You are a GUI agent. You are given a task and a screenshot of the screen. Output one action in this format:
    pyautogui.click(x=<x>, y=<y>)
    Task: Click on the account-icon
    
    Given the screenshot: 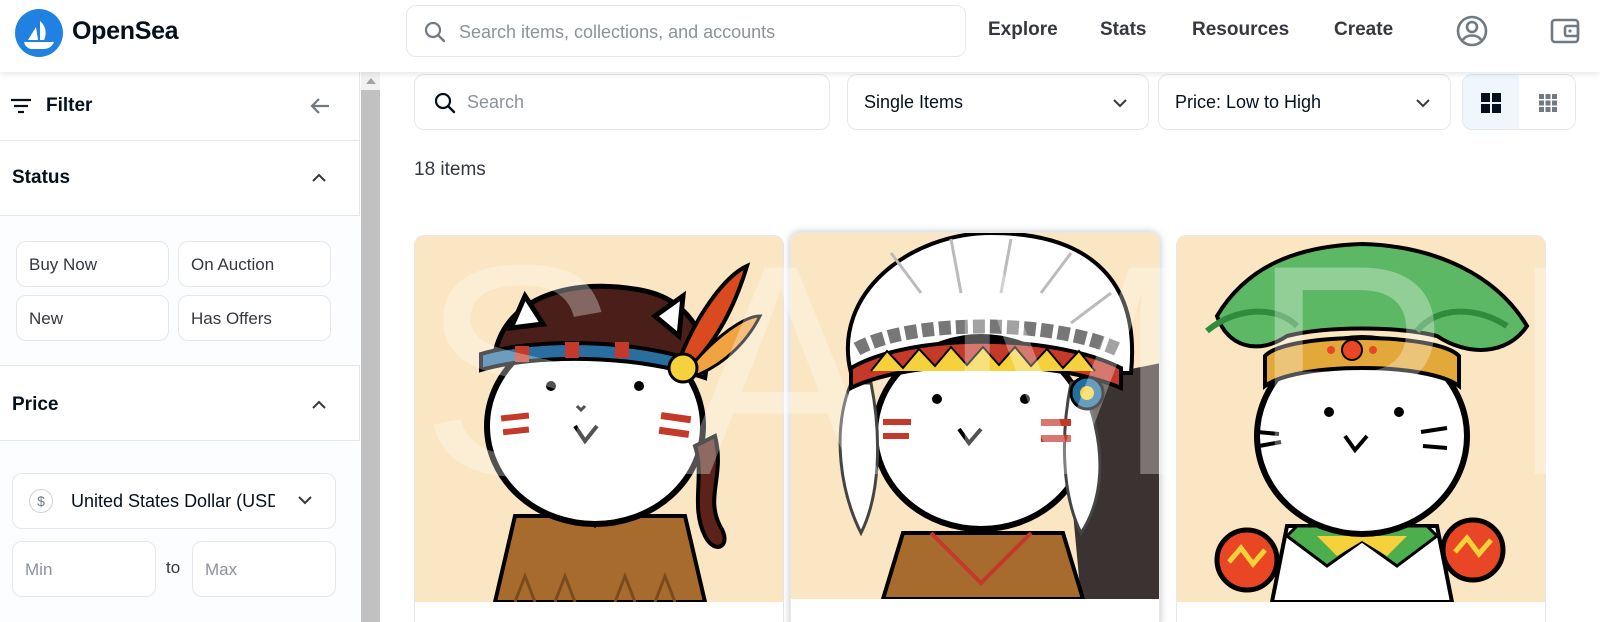 What is the action you would take?
    pyautogui.click(x=1472, y=31)
    